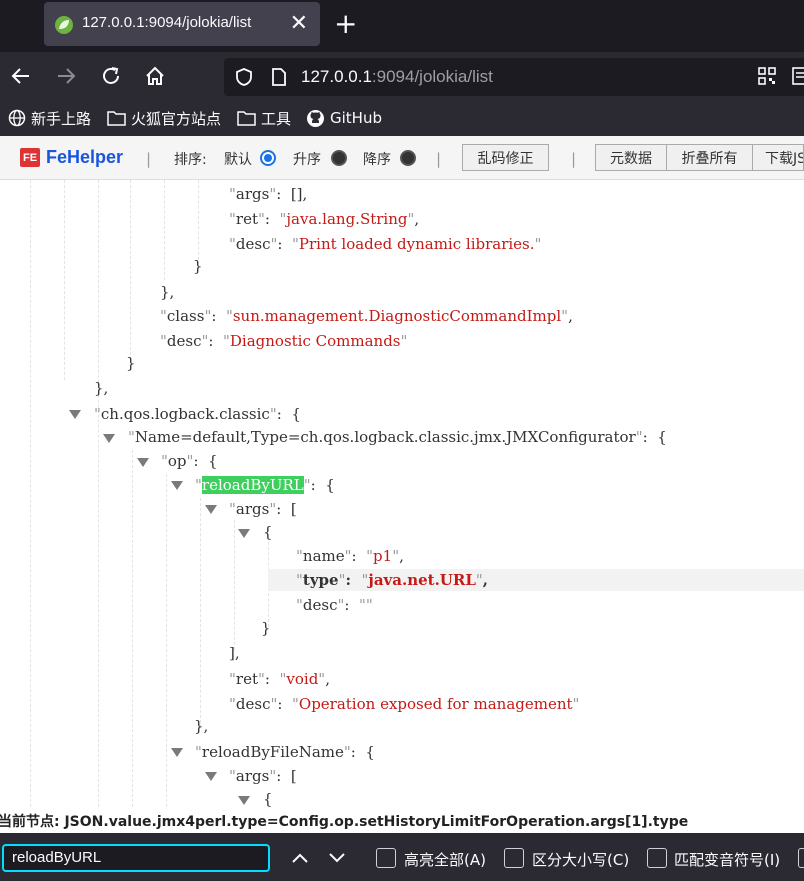 The image size is (804, 881). I want to click on page-icon, so click(279, 77).